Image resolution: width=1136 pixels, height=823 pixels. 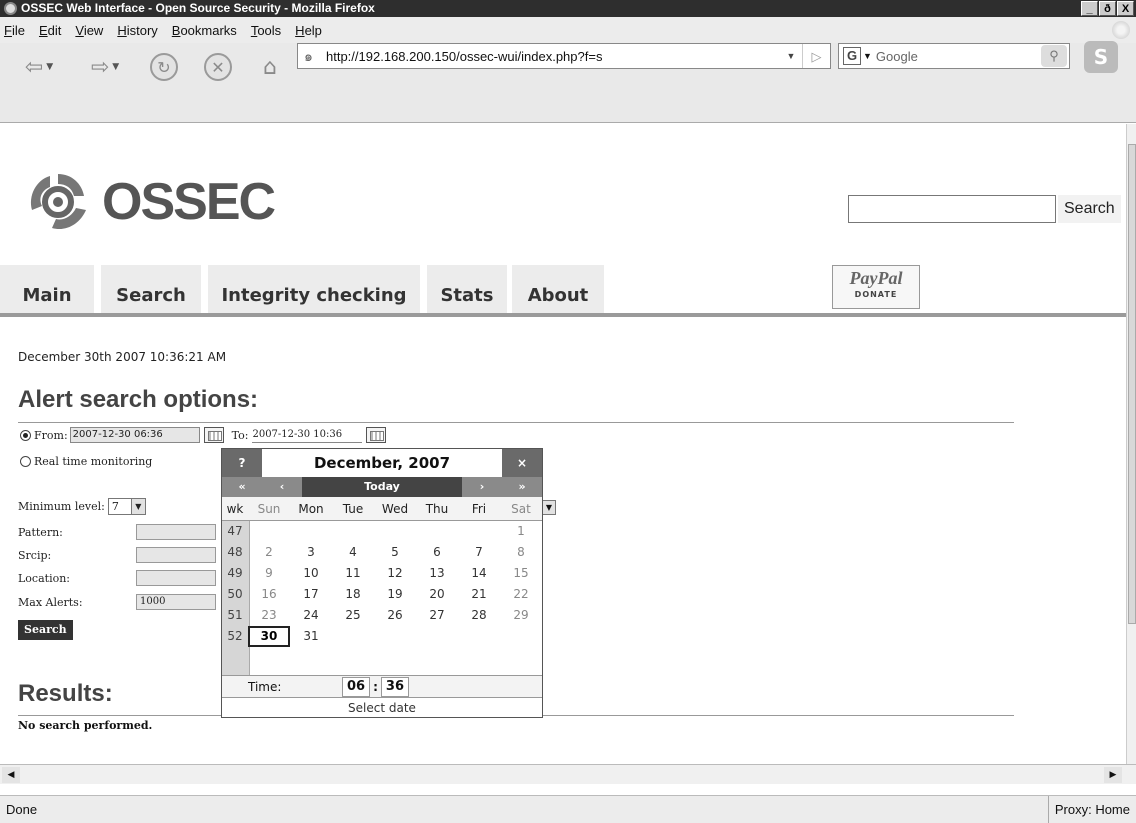 What do you see at coordinates (521, 509) in the screenshot?
I see `day-name: Sat` at bounding box center [521, 509].